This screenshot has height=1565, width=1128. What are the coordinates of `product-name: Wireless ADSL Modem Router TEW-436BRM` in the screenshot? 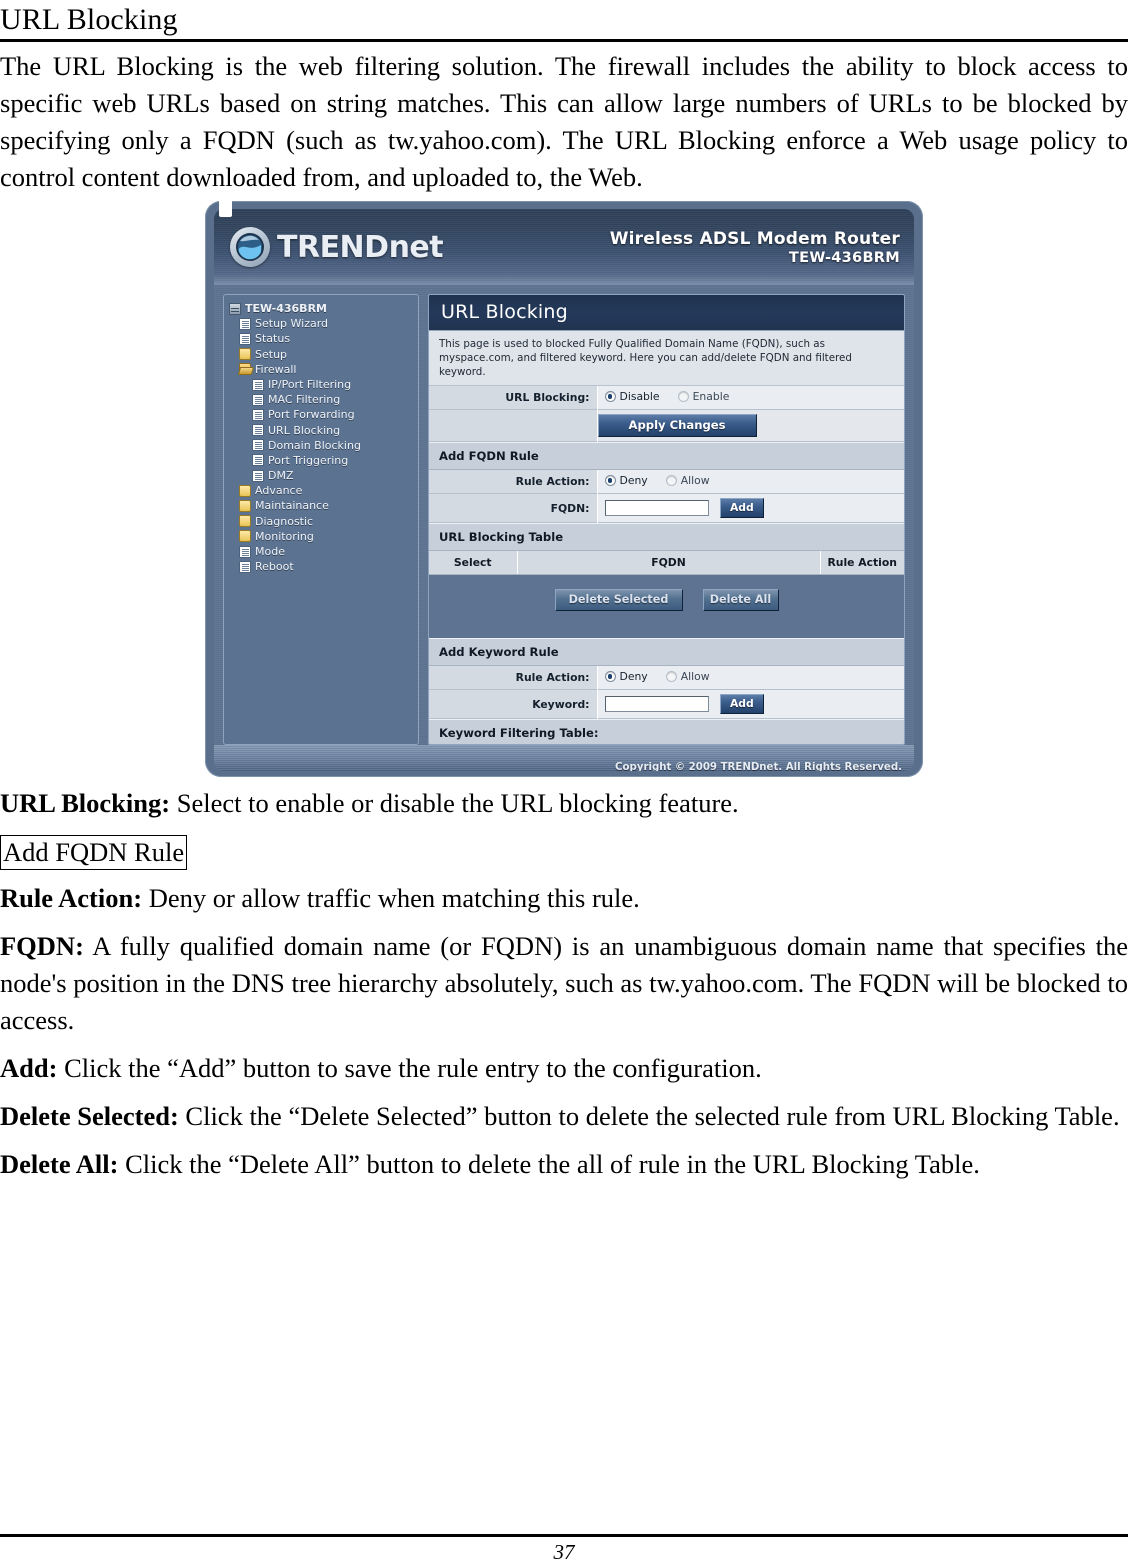 It's located at (755, 247).